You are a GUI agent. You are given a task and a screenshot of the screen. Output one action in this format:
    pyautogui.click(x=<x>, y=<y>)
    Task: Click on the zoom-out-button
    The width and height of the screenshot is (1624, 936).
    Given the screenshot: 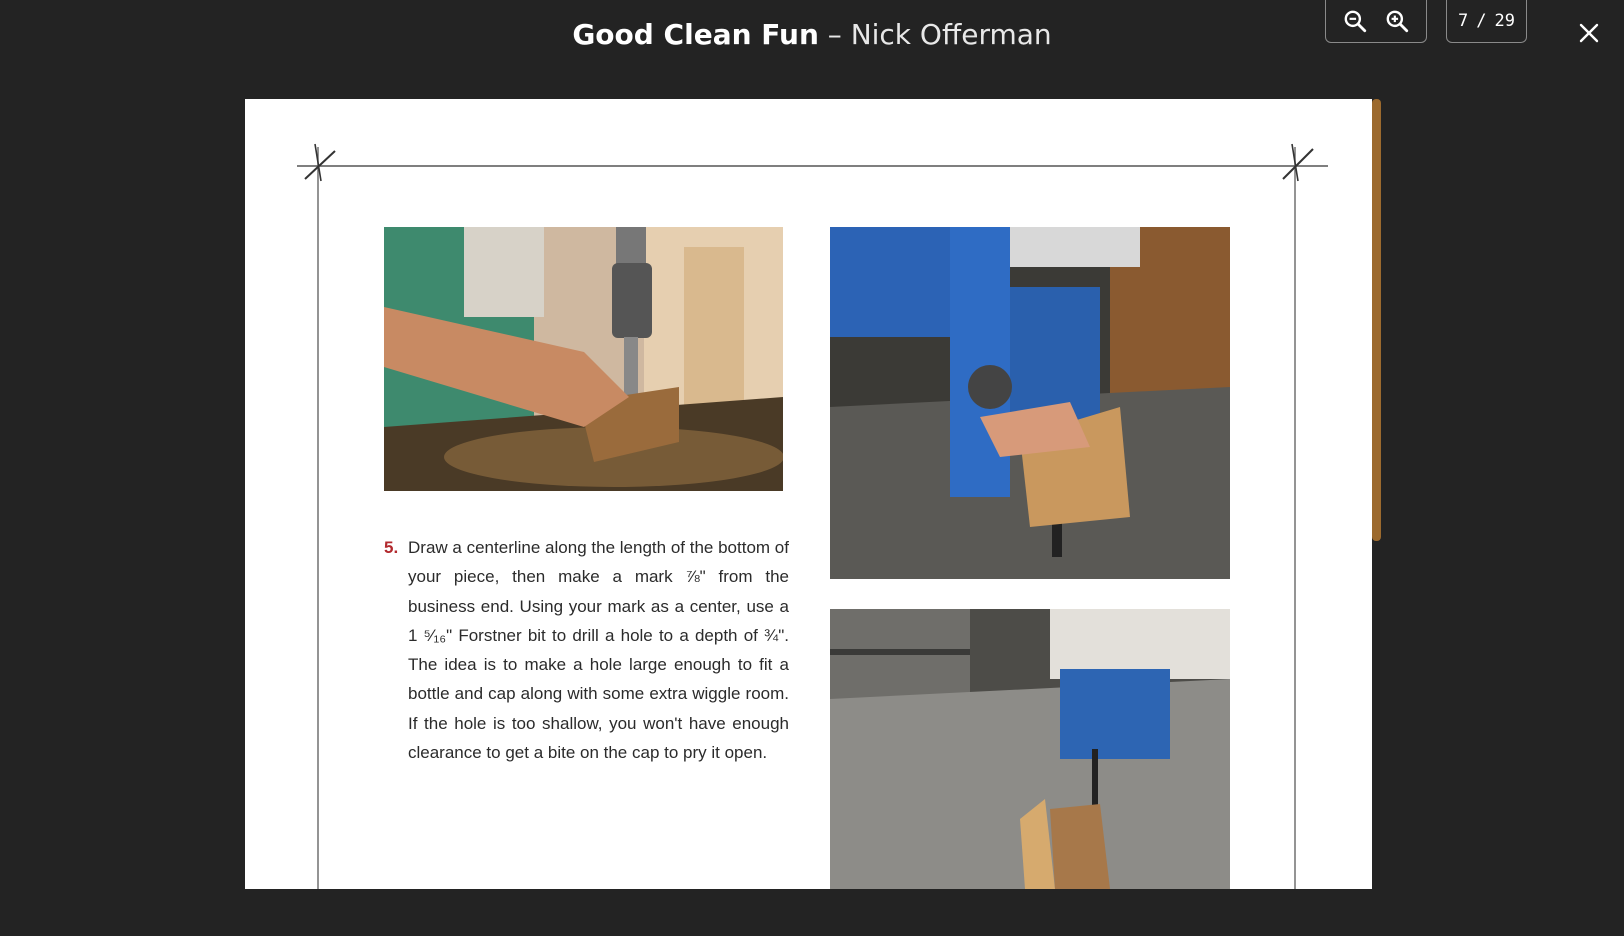 What is the action you would take?
    pyautogui.click(x=1355, y=21)
    